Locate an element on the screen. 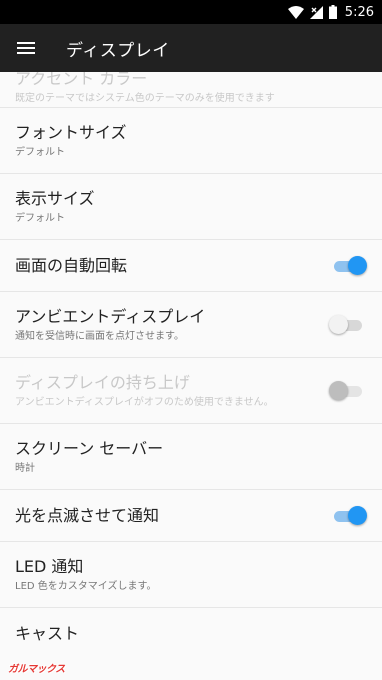 Image resolution: width=382 pixels, height=680 pixels. auto-rotate-toggle is located at coordinates (349, 265).